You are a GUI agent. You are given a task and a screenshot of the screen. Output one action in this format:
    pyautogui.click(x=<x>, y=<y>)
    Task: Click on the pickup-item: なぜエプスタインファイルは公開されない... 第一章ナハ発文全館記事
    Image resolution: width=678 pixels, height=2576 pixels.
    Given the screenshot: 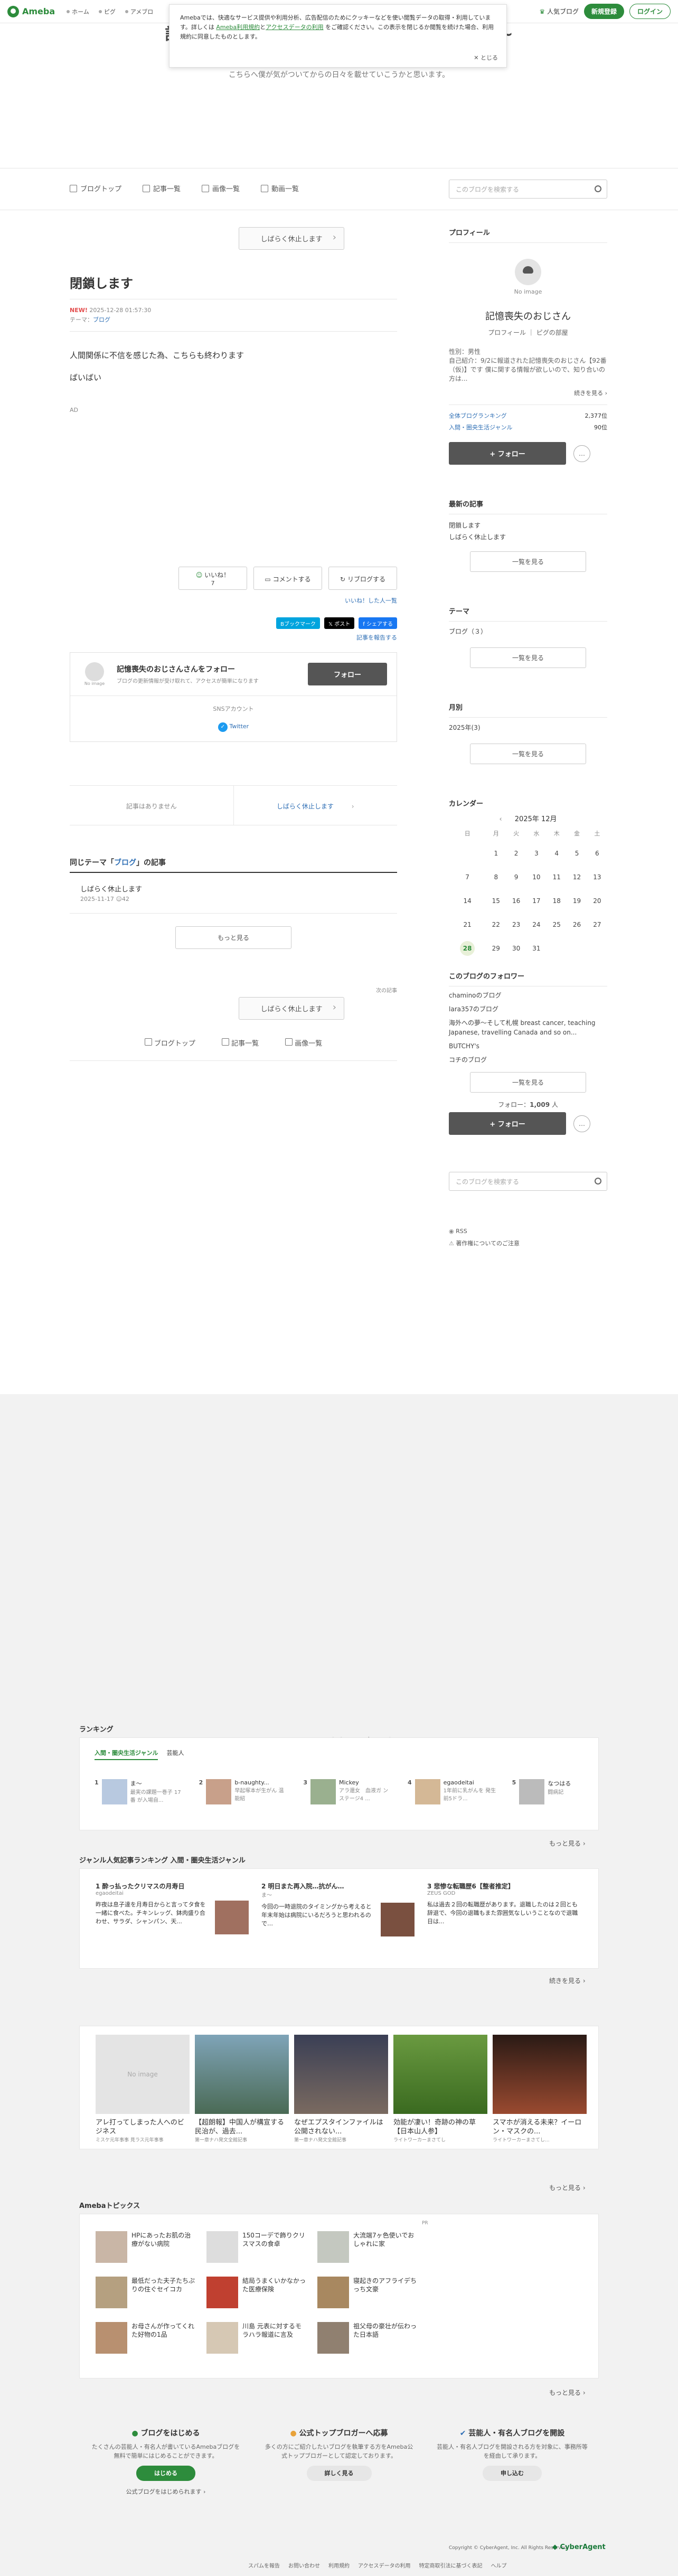 What is the action you would take?
    pyautogui.click(x=341, y=2089)
    